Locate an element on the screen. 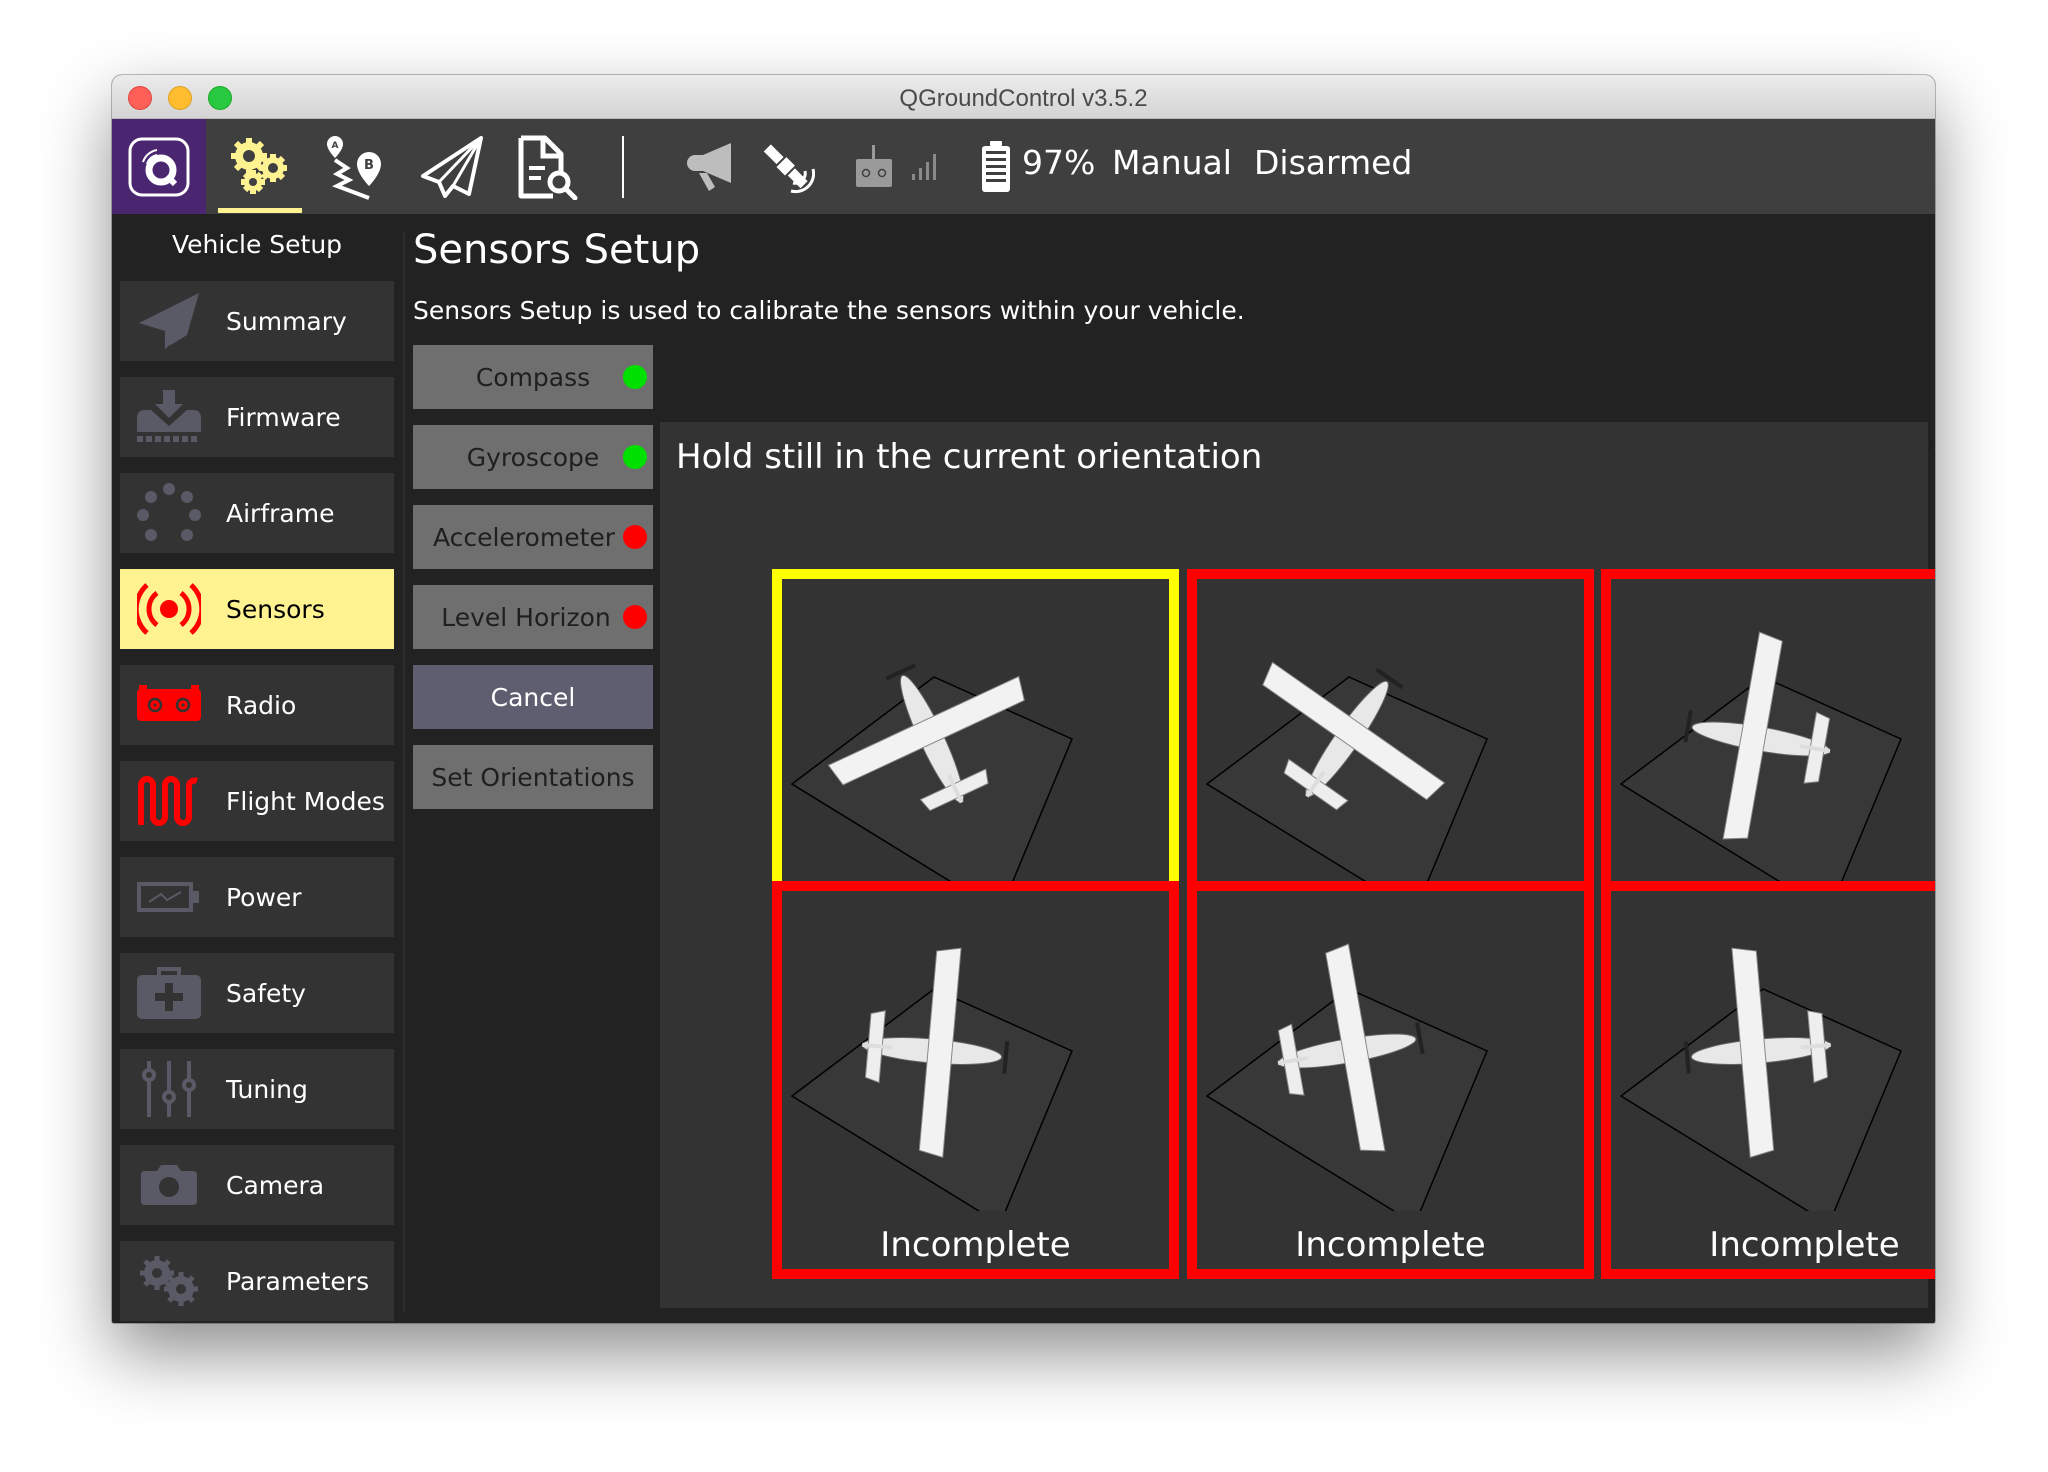 This screenshot has width=2048, height=1472. battery-icon is located at coordinates (996, 166).